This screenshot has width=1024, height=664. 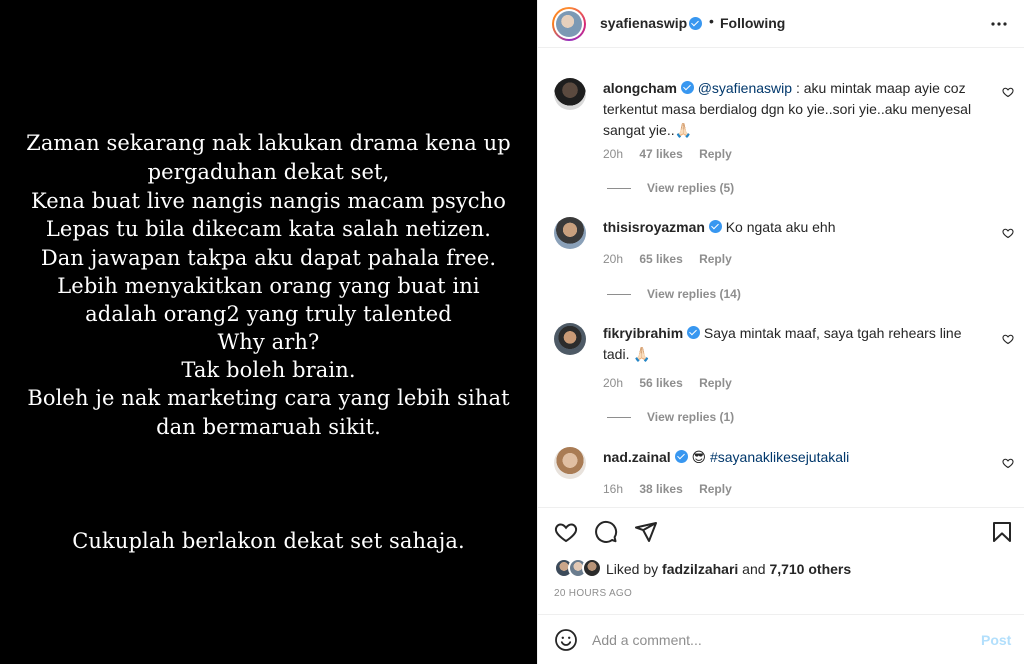 I want to click on view-replies-button: View replies (5), so click(x=670, y=188).